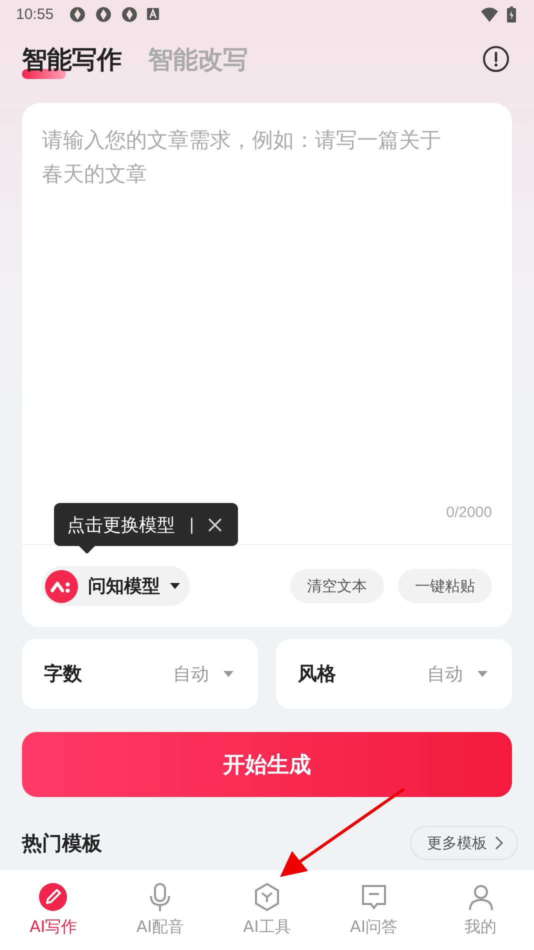  What do you see at coordinates (53, 897) in the screenshot?
I see `pen-icon` at bounding box center [53, 897].